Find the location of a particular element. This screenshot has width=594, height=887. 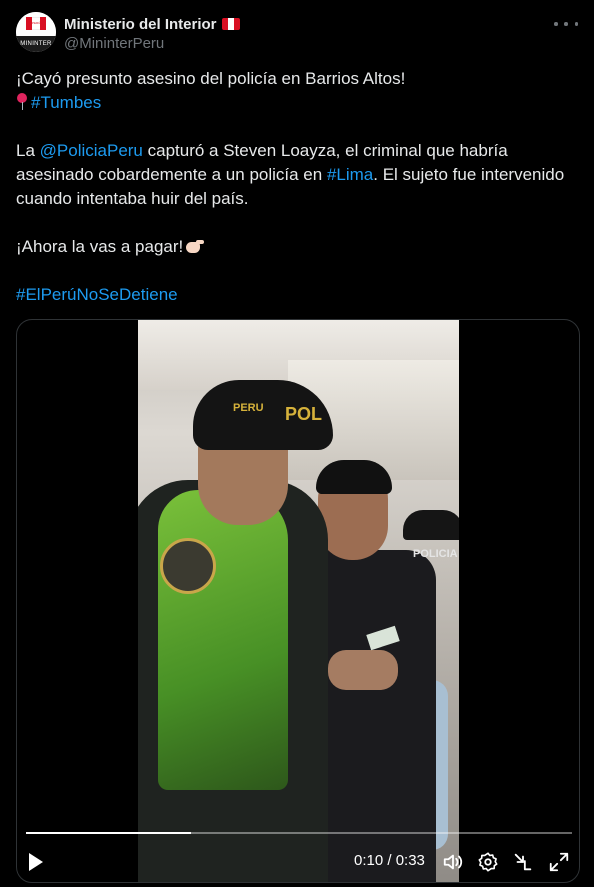

suspect-hair is located at coordinates (354, 477).